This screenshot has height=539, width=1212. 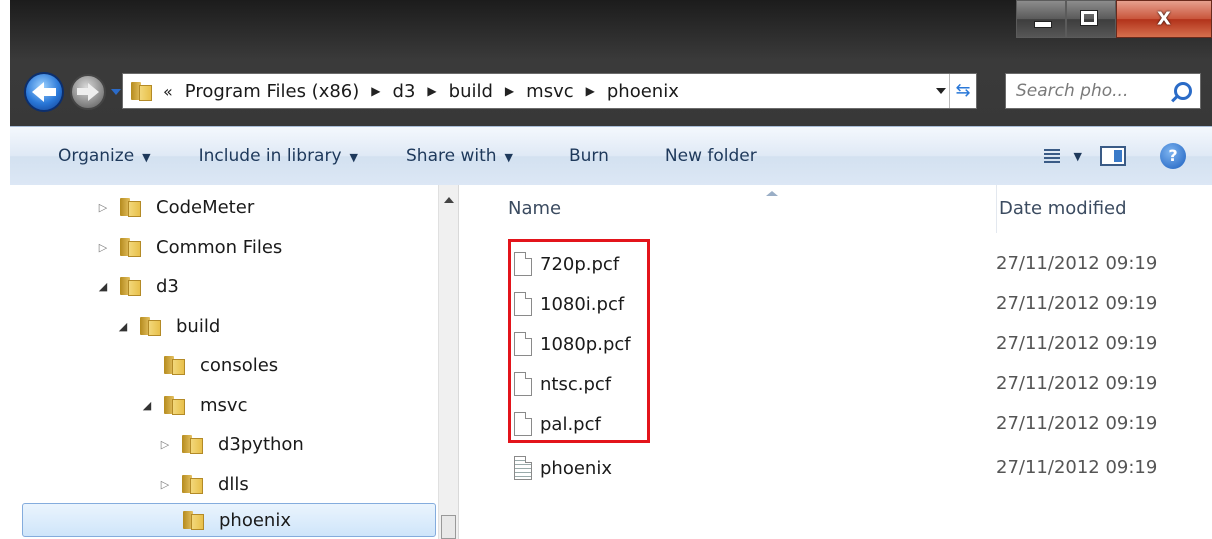 I want to click on maximize-button, so click(x=1091, y=19).